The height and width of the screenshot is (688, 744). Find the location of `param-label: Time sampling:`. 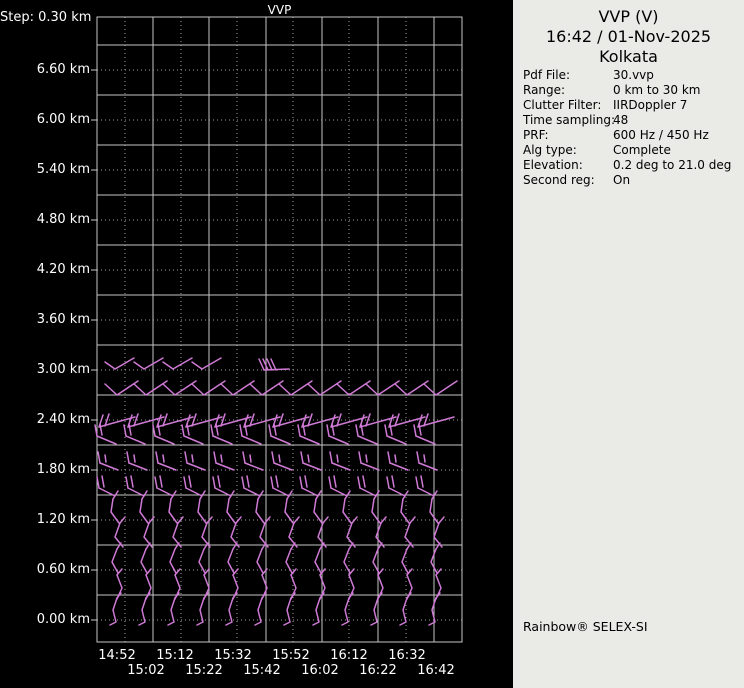

param-label: Time sampling: is located at coordinates (569, 120).